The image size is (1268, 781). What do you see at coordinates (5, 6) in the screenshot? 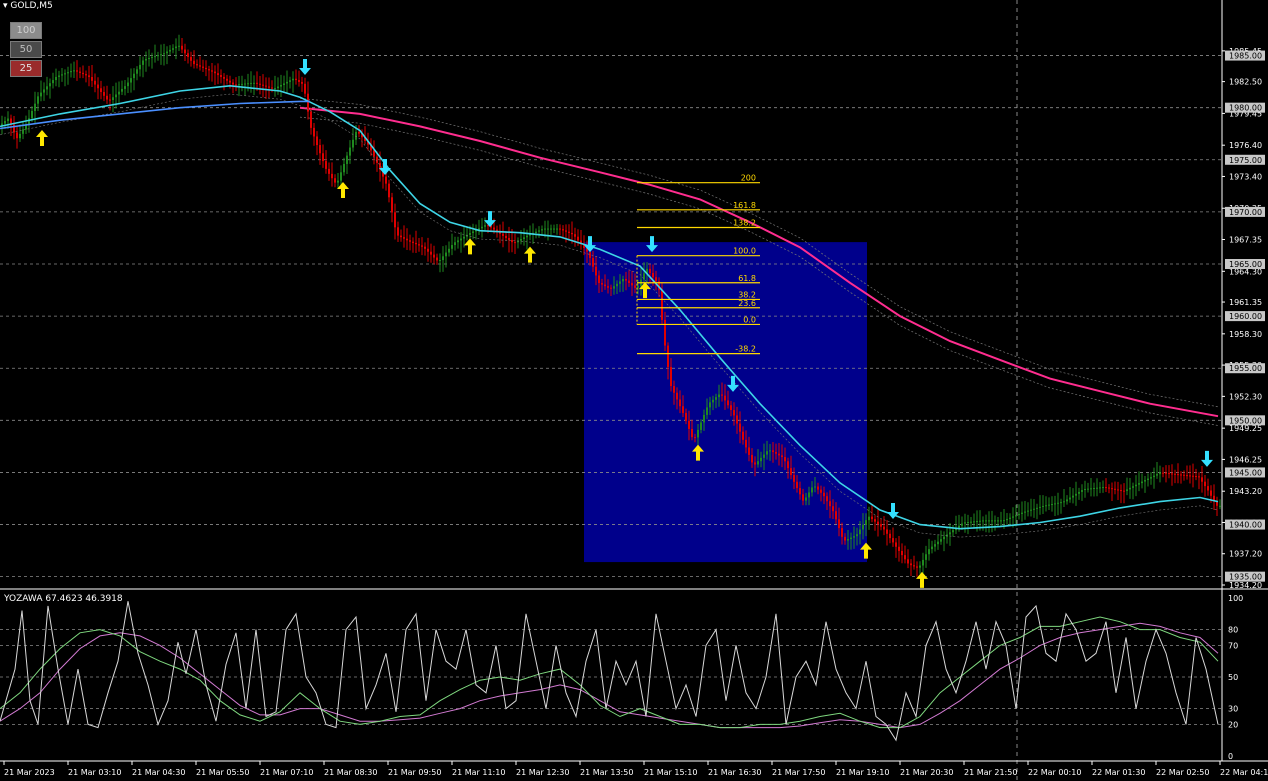
I see `dropdown-triangle-icon: ▾` at bounding box center [5, 6].